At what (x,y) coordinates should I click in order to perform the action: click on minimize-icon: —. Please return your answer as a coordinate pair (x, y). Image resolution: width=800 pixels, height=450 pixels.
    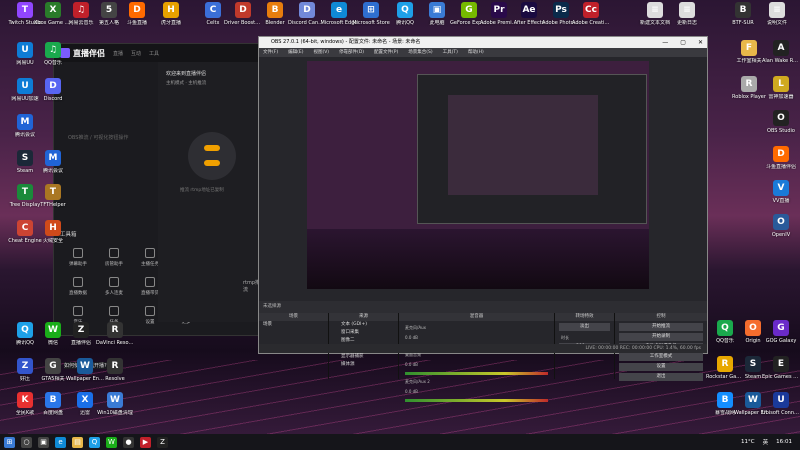
    Looking at the image, I should click on (665, 42).